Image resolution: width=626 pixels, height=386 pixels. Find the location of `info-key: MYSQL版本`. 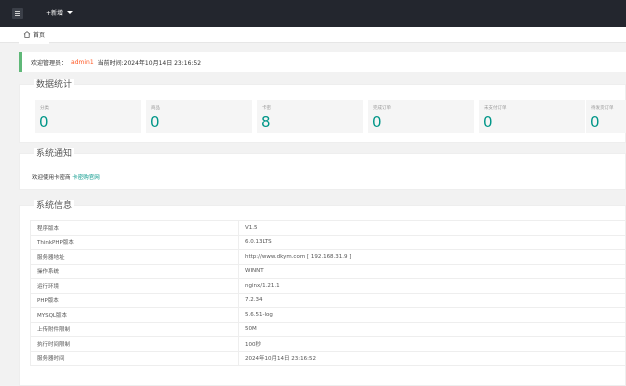

info-key: MYSQL版本 is located at coordinates (134, 315).